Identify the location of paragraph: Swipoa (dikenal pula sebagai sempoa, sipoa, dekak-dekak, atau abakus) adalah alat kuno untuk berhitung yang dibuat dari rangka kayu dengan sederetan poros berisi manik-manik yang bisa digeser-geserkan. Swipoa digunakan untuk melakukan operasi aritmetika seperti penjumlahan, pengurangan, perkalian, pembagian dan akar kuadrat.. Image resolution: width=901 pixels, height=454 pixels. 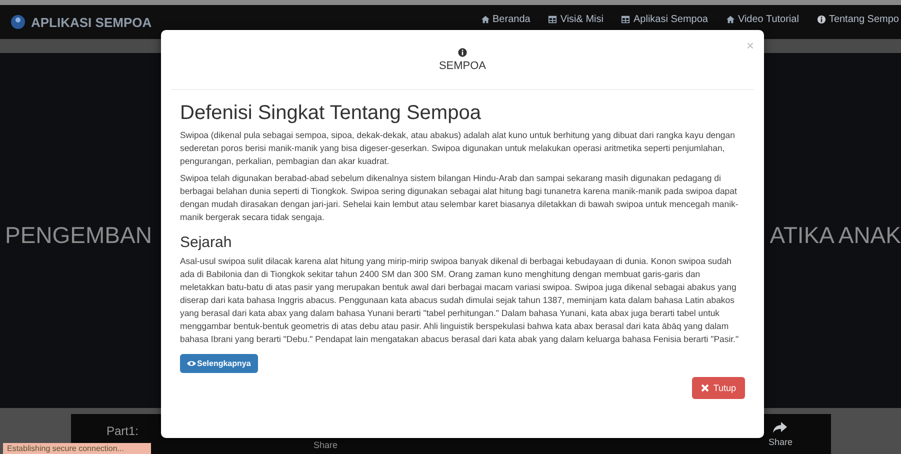
(458, 148).